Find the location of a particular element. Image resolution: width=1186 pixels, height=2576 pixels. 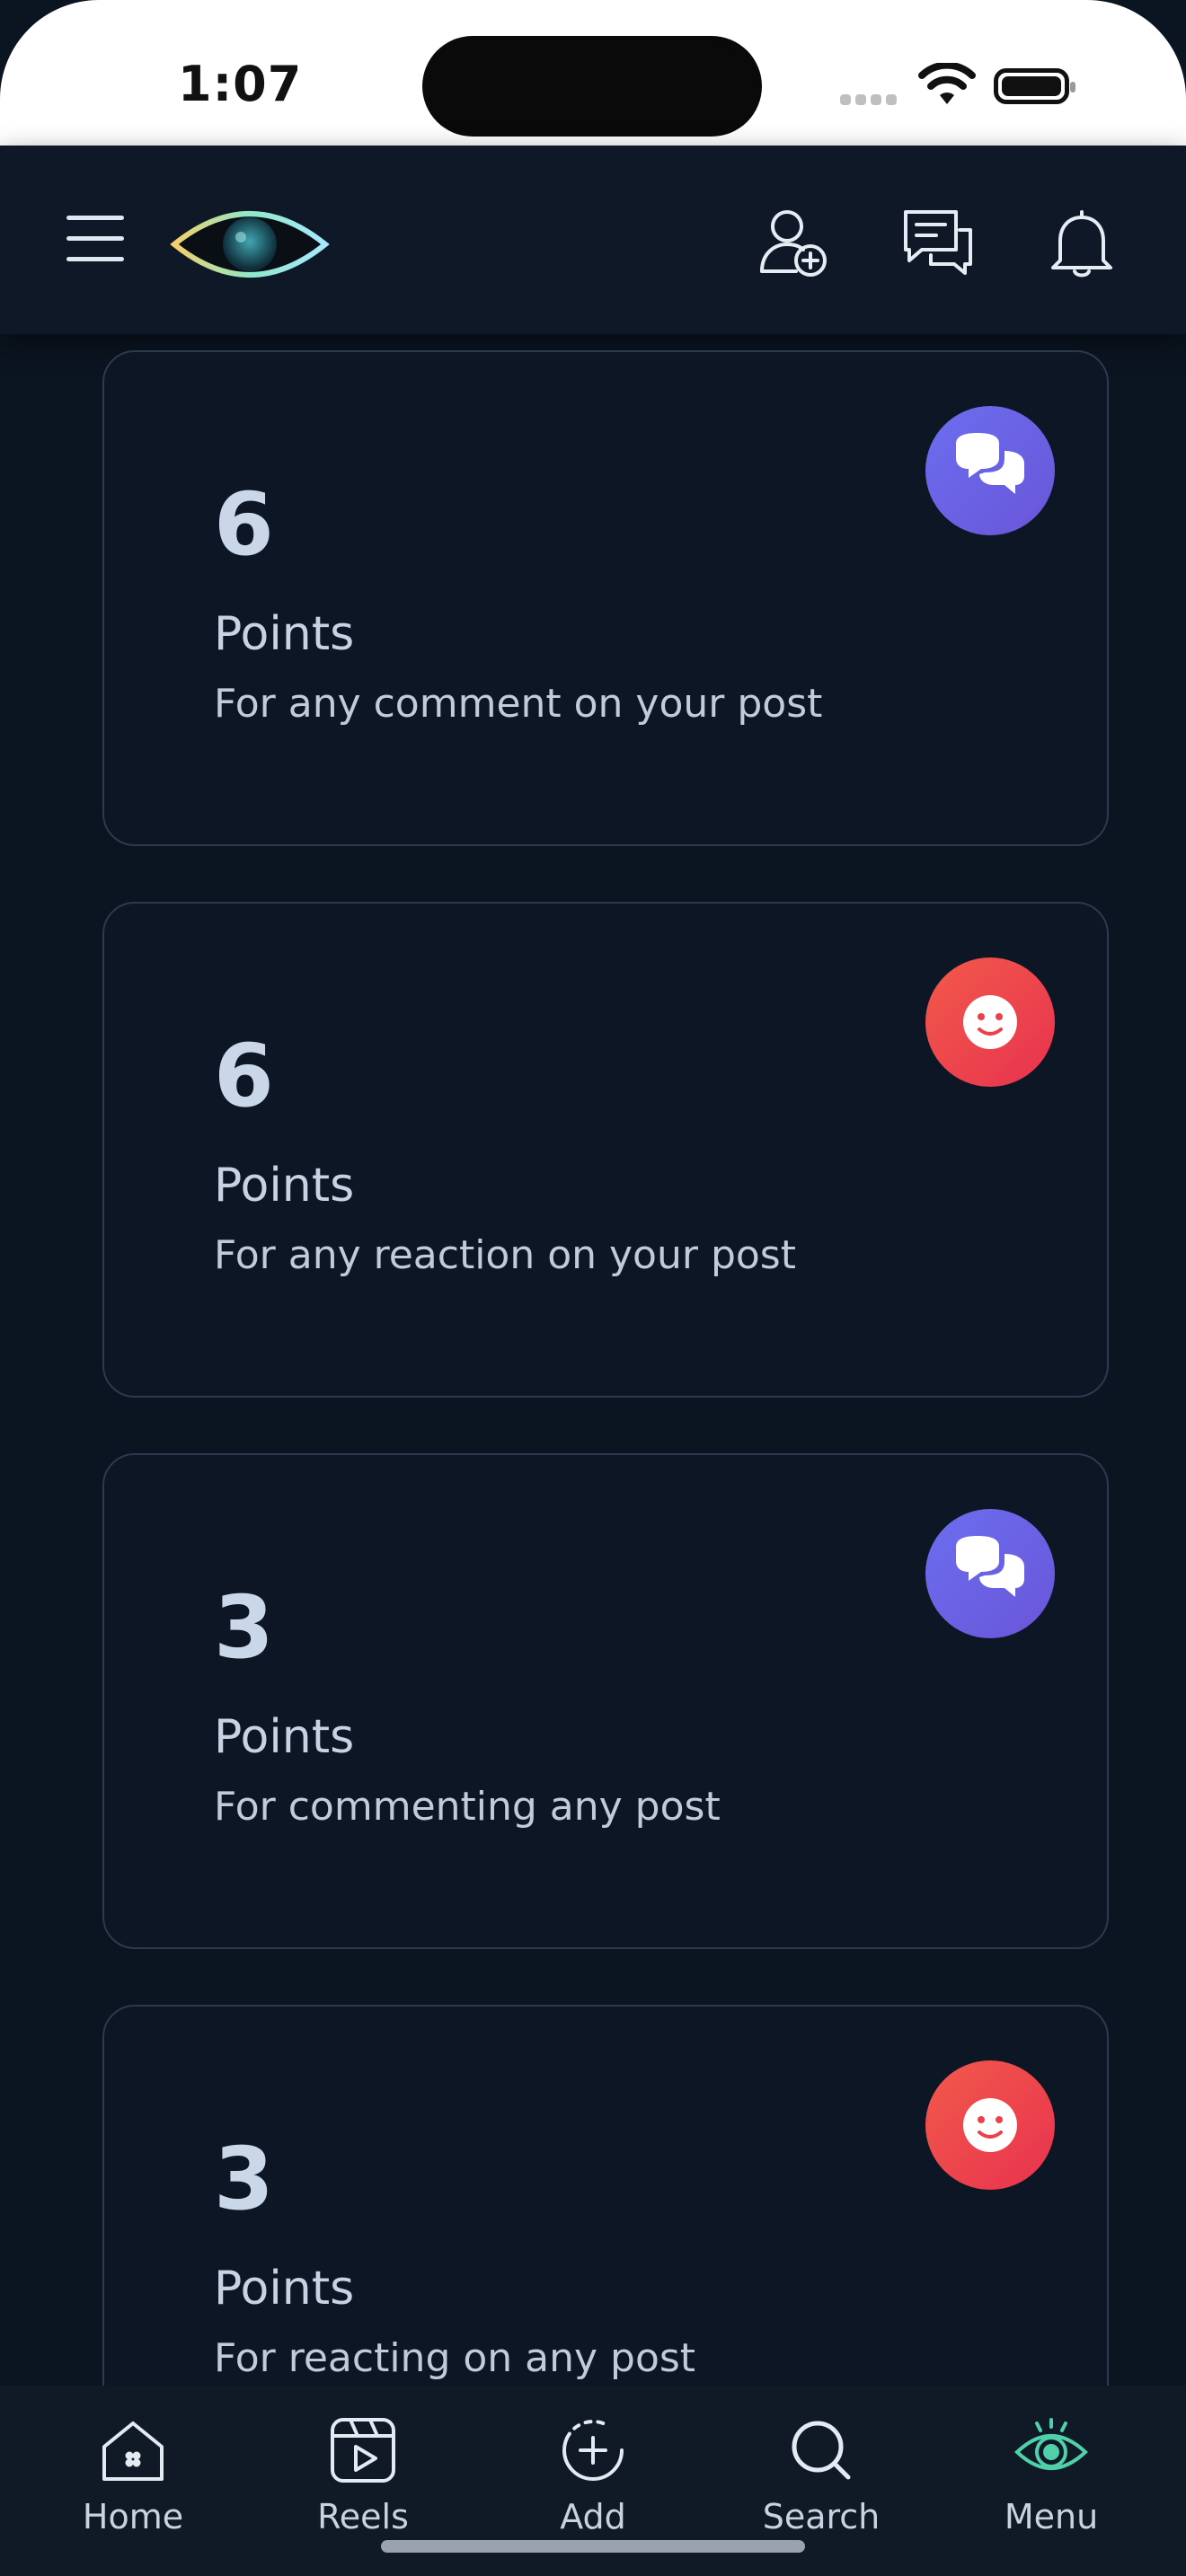

home-indicator is located at coordinates (593, 2546).